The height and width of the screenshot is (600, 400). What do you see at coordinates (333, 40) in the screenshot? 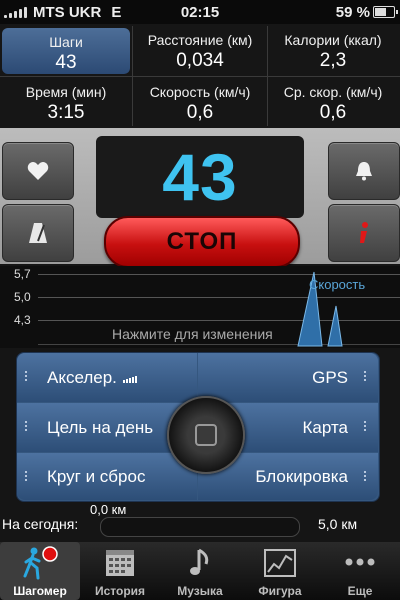
I see `stat-calories-label: Калории (ккал)` at bounding box center [333, 40].